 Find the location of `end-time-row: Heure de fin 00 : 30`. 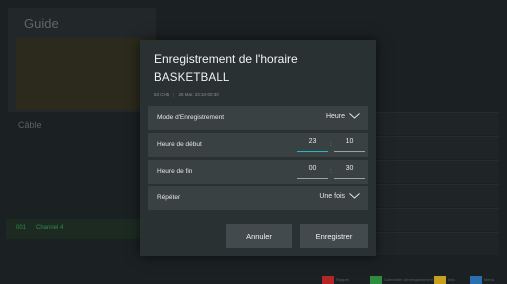

end-time-row: Heure de fin 00 : 30 is located at coordinates (258, 172).